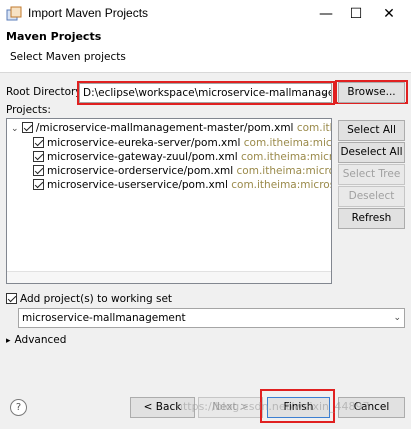 The width and height of the screenshot is (411, 429). What do you see at coordinates (140, 171) in the screenshot?
I see `project-path: microservice-orderservice/pom.xml` at bounding box center [140, 171].